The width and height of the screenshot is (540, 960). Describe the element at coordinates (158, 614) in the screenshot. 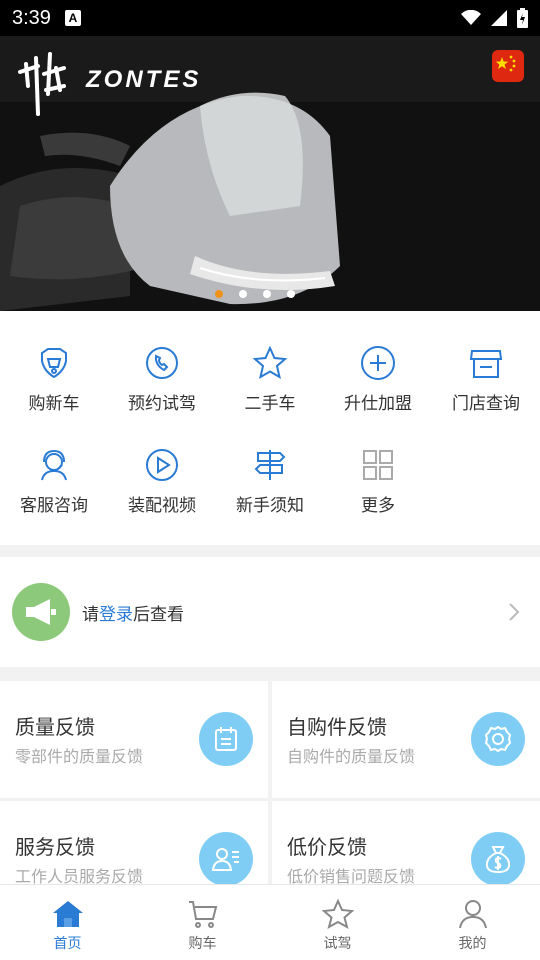

I see `notice-suffix: 后查看` at that location.